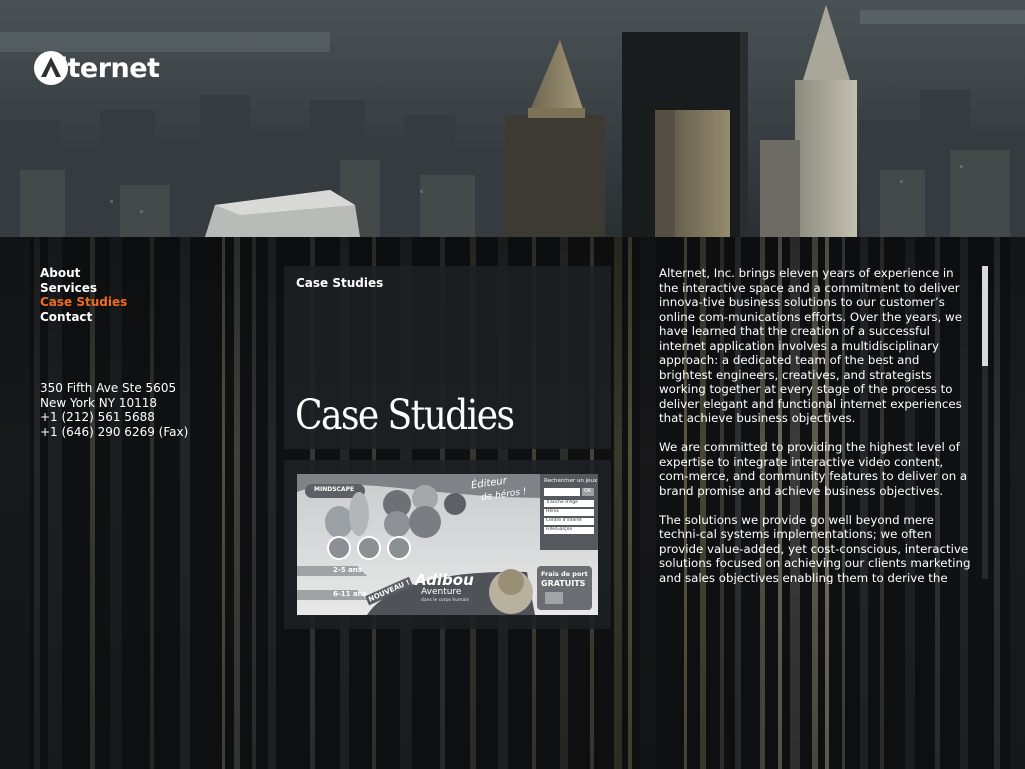 The image size is (1025, 769). I want to click on thumb-filter-heros: Héros, so click(553, 511).